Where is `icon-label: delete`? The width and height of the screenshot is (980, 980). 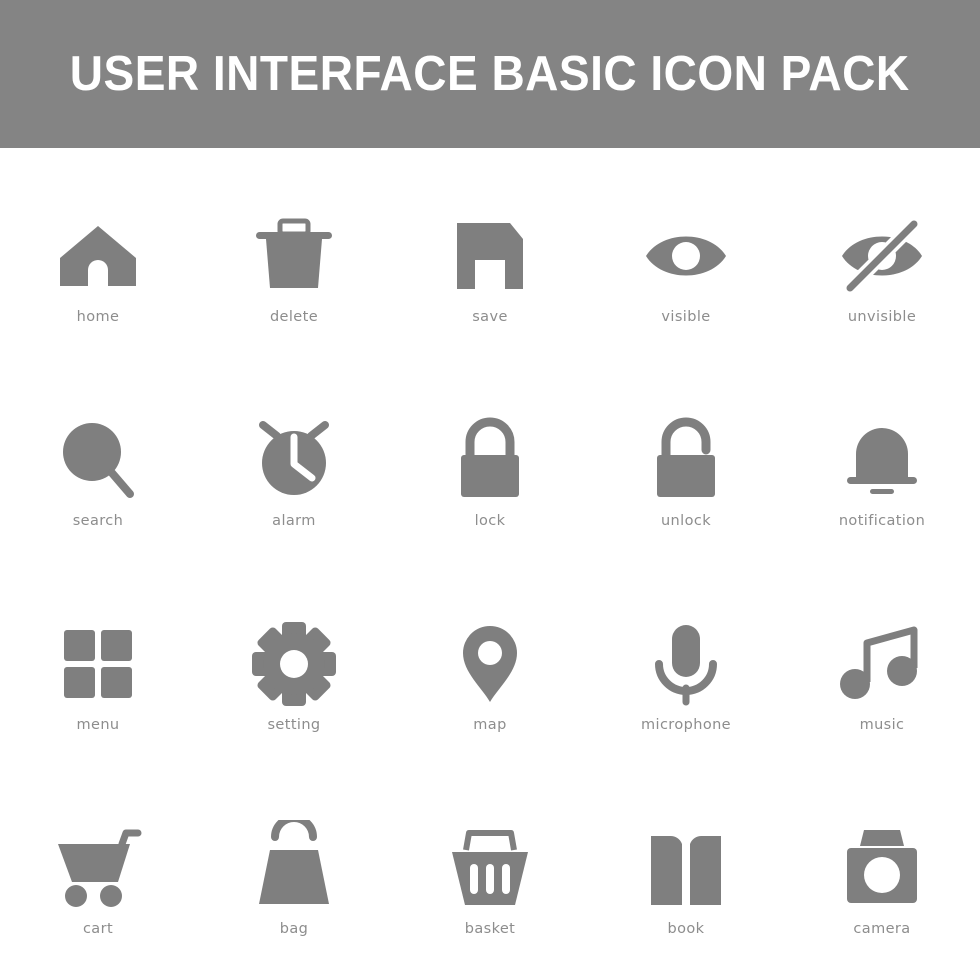 icon-label: delete is located at coordinates (294, 316).